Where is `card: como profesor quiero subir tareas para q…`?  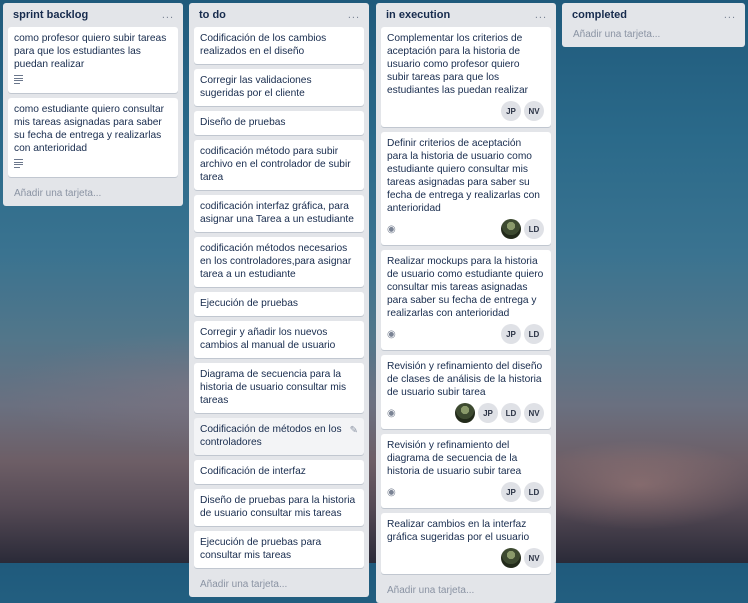
card: como profesor quiero subir tareas para q… is located at coordinates (93, 60).